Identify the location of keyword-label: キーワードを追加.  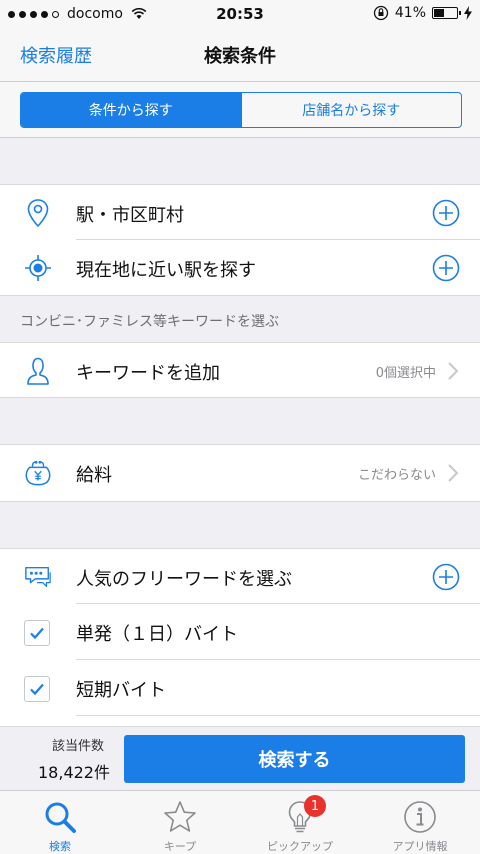
(148, 373).